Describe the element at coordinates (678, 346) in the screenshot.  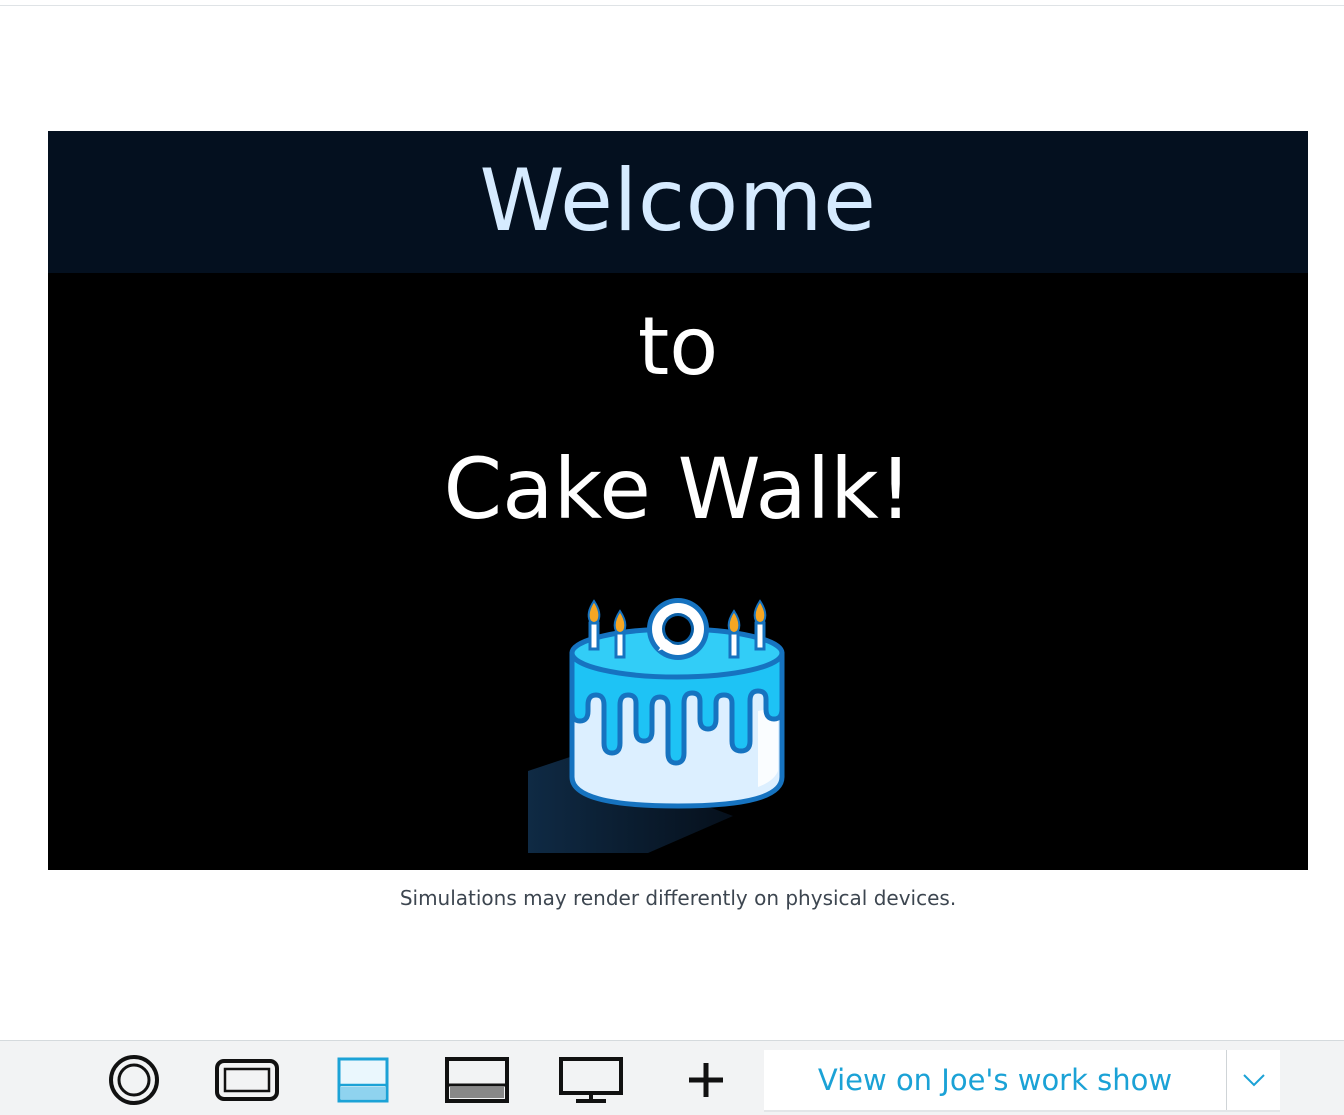
I see `welcome-subtitle-to: to` at that location.